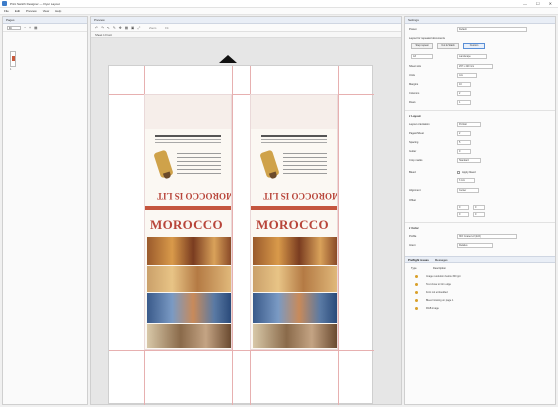 The width and height of the screenshot is (558, 407). I want to click on close-button: ✕, so click(550, 3).